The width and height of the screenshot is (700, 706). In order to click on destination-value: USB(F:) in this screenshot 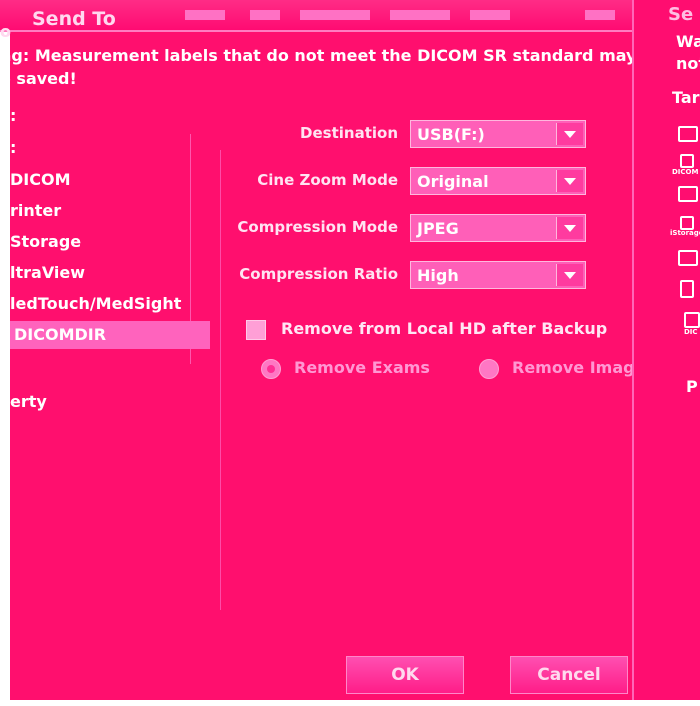, I will do `click(451, 134)`.